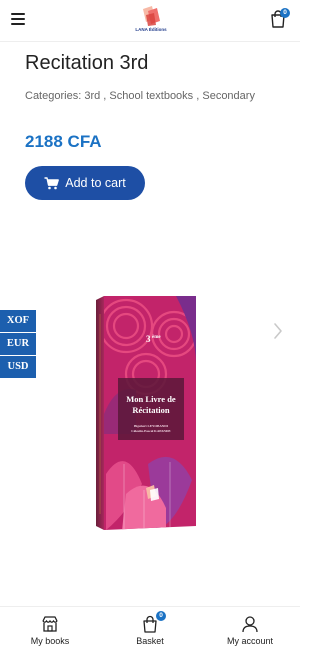 The height and width of the screenshot is (650, 320). I want to click on nav-basket-label: Basket, so click(150, 641).